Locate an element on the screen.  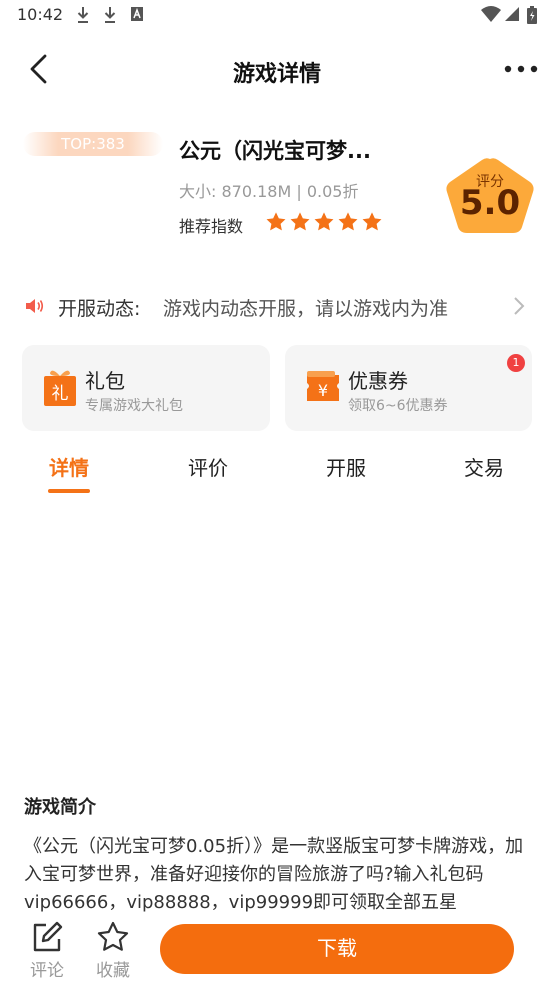
active-tab-indicator is located at coordinates (69, 491).